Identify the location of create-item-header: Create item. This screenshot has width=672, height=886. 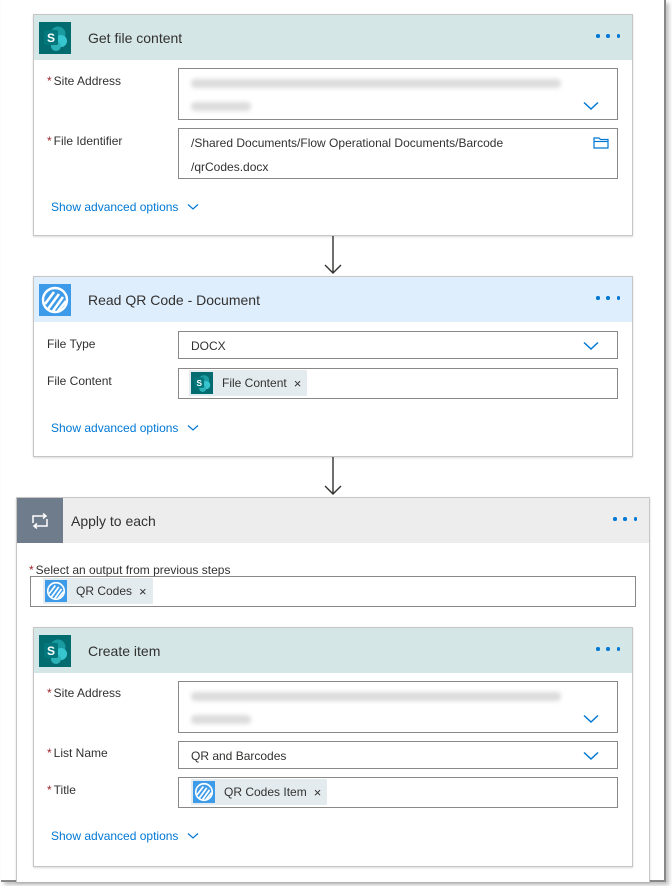
(333, 650).